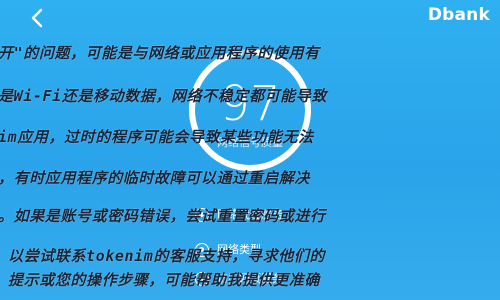 Image resolution: width=500 pixels, height=300 pixels. Describe the element at coordinates (155, 178) in the screenshot. I see `overlay-text-line: ，有时应用程序的临时故障可以通过重启解决` at that location.